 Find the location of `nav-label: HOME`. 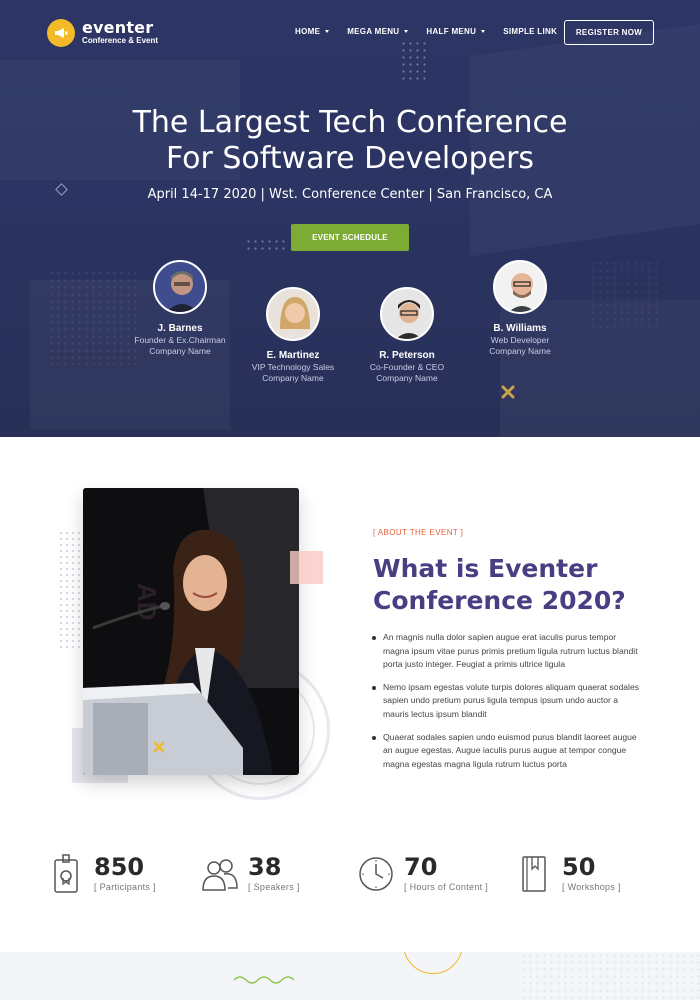

nav-label: HOME is located at coordinates (308, 31).